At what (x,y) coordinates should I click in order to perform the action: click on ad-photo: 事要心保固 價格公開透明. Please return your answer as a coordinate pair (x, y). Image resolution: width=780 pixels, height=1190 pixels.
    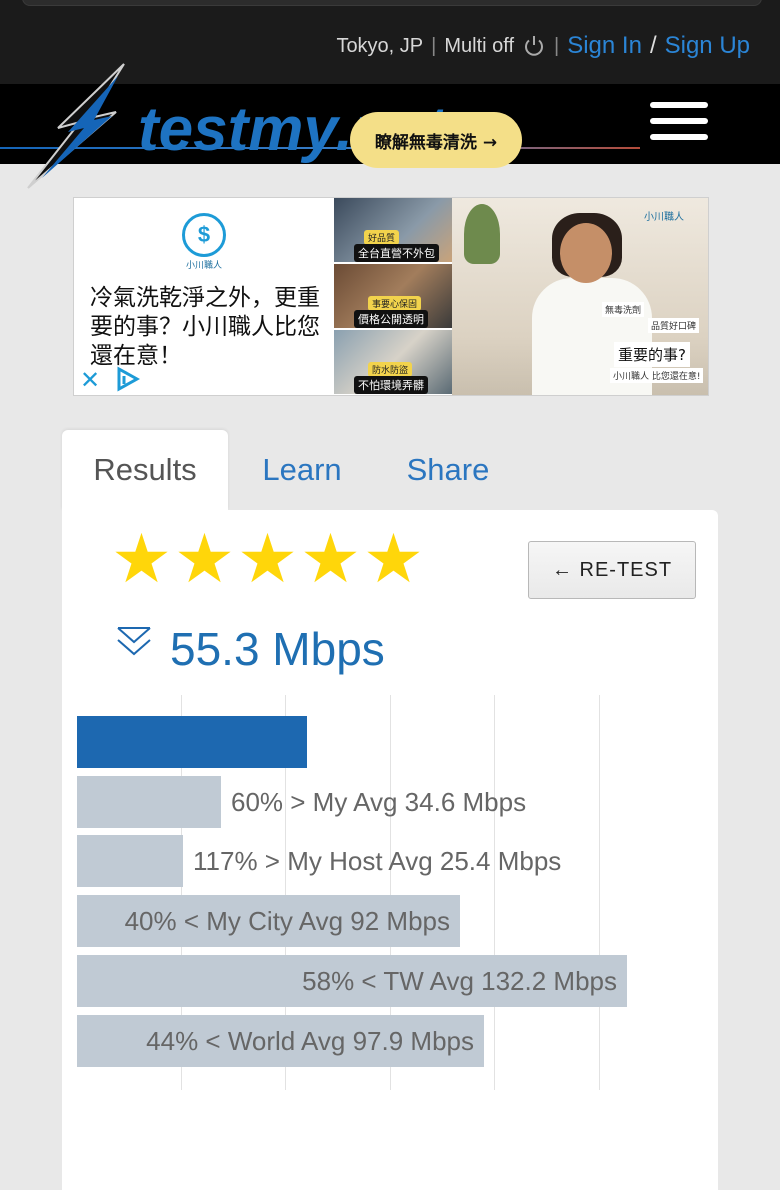
    Looking at the image, I should click on (393, 296).